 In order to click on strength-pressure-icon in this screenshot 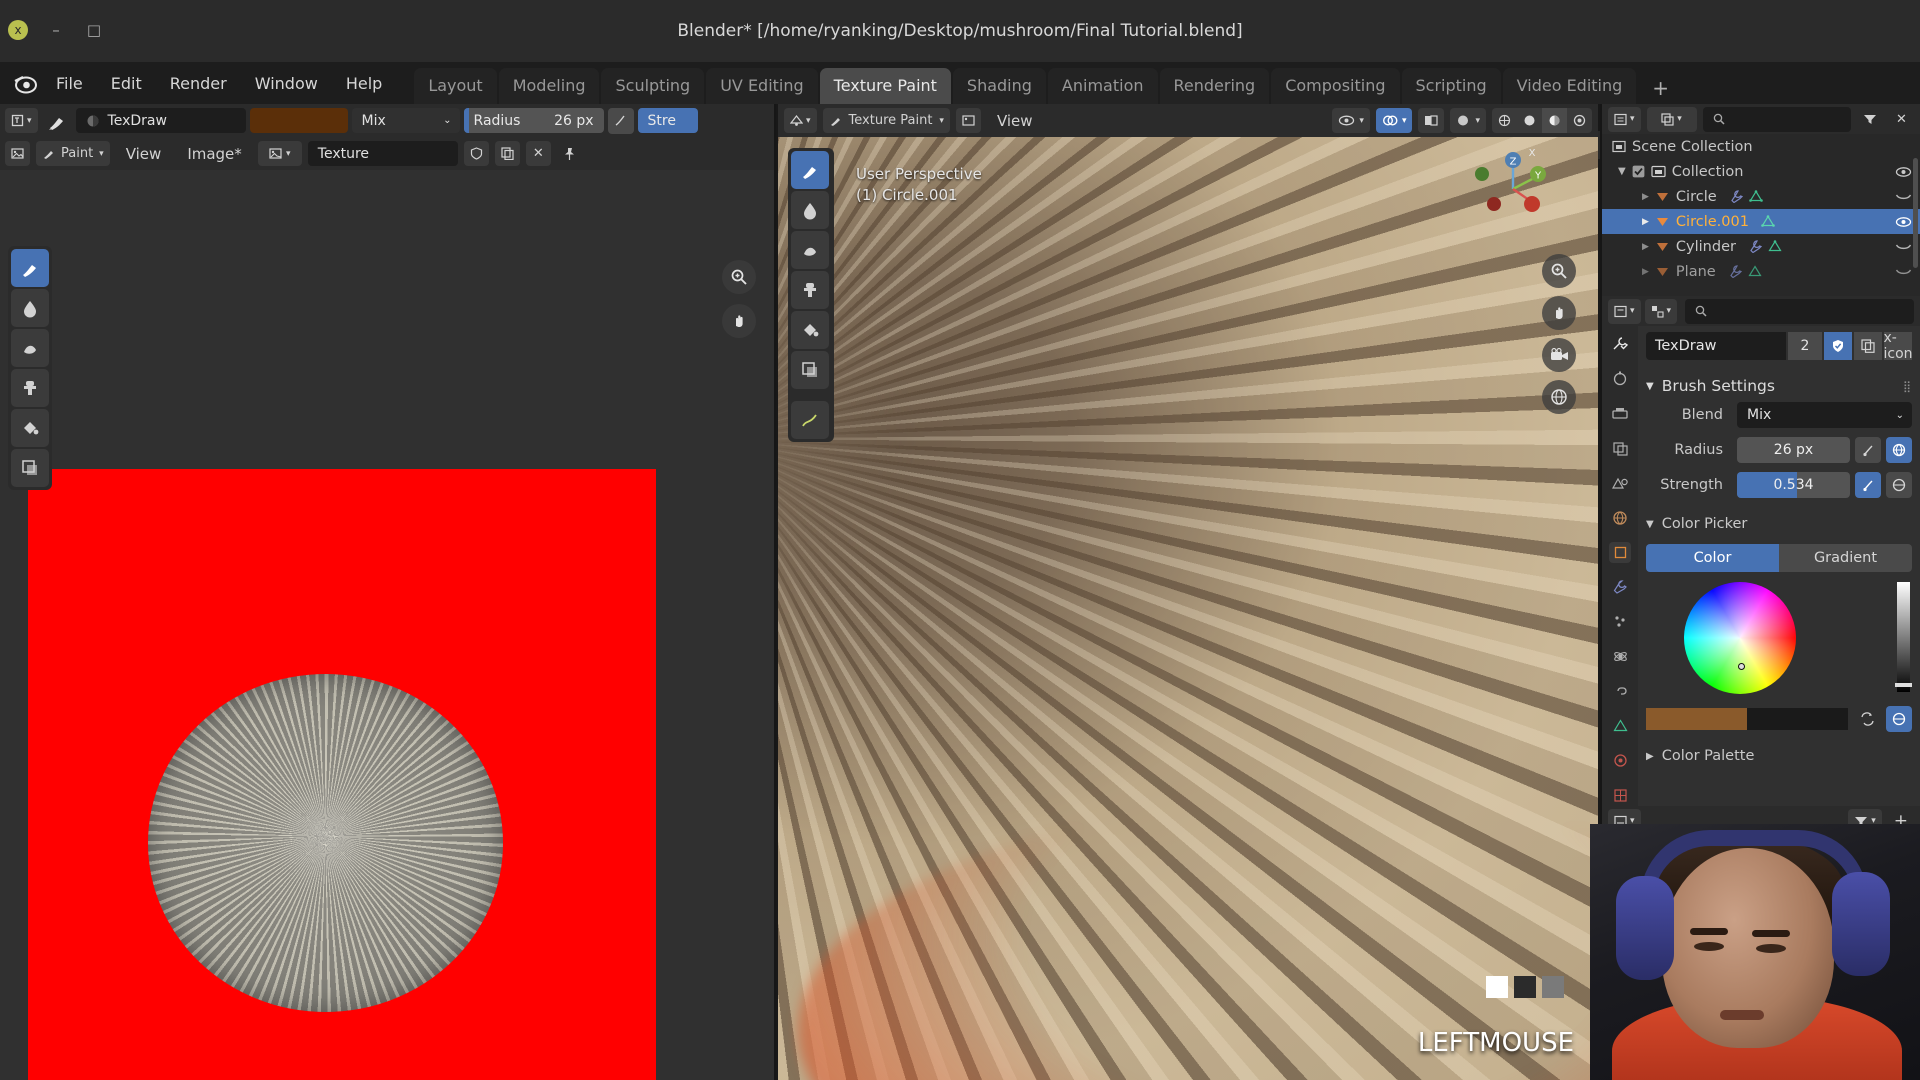, I will do `click(1868, 485)`.